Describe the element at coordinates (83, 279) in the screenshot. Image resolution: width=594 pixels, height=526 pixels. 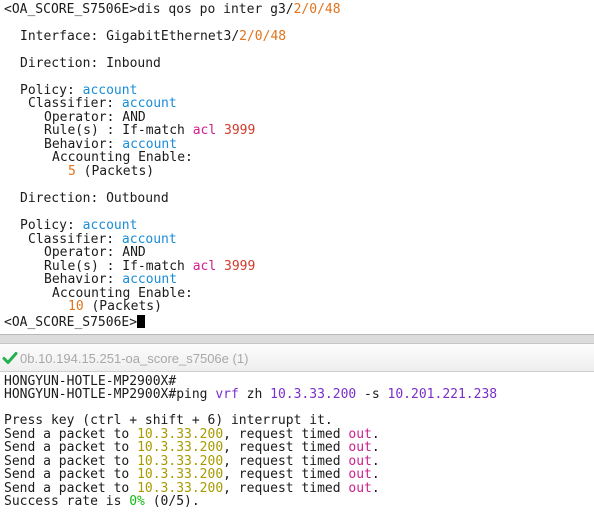
I see `behavior-label: Behavior:` at that location.